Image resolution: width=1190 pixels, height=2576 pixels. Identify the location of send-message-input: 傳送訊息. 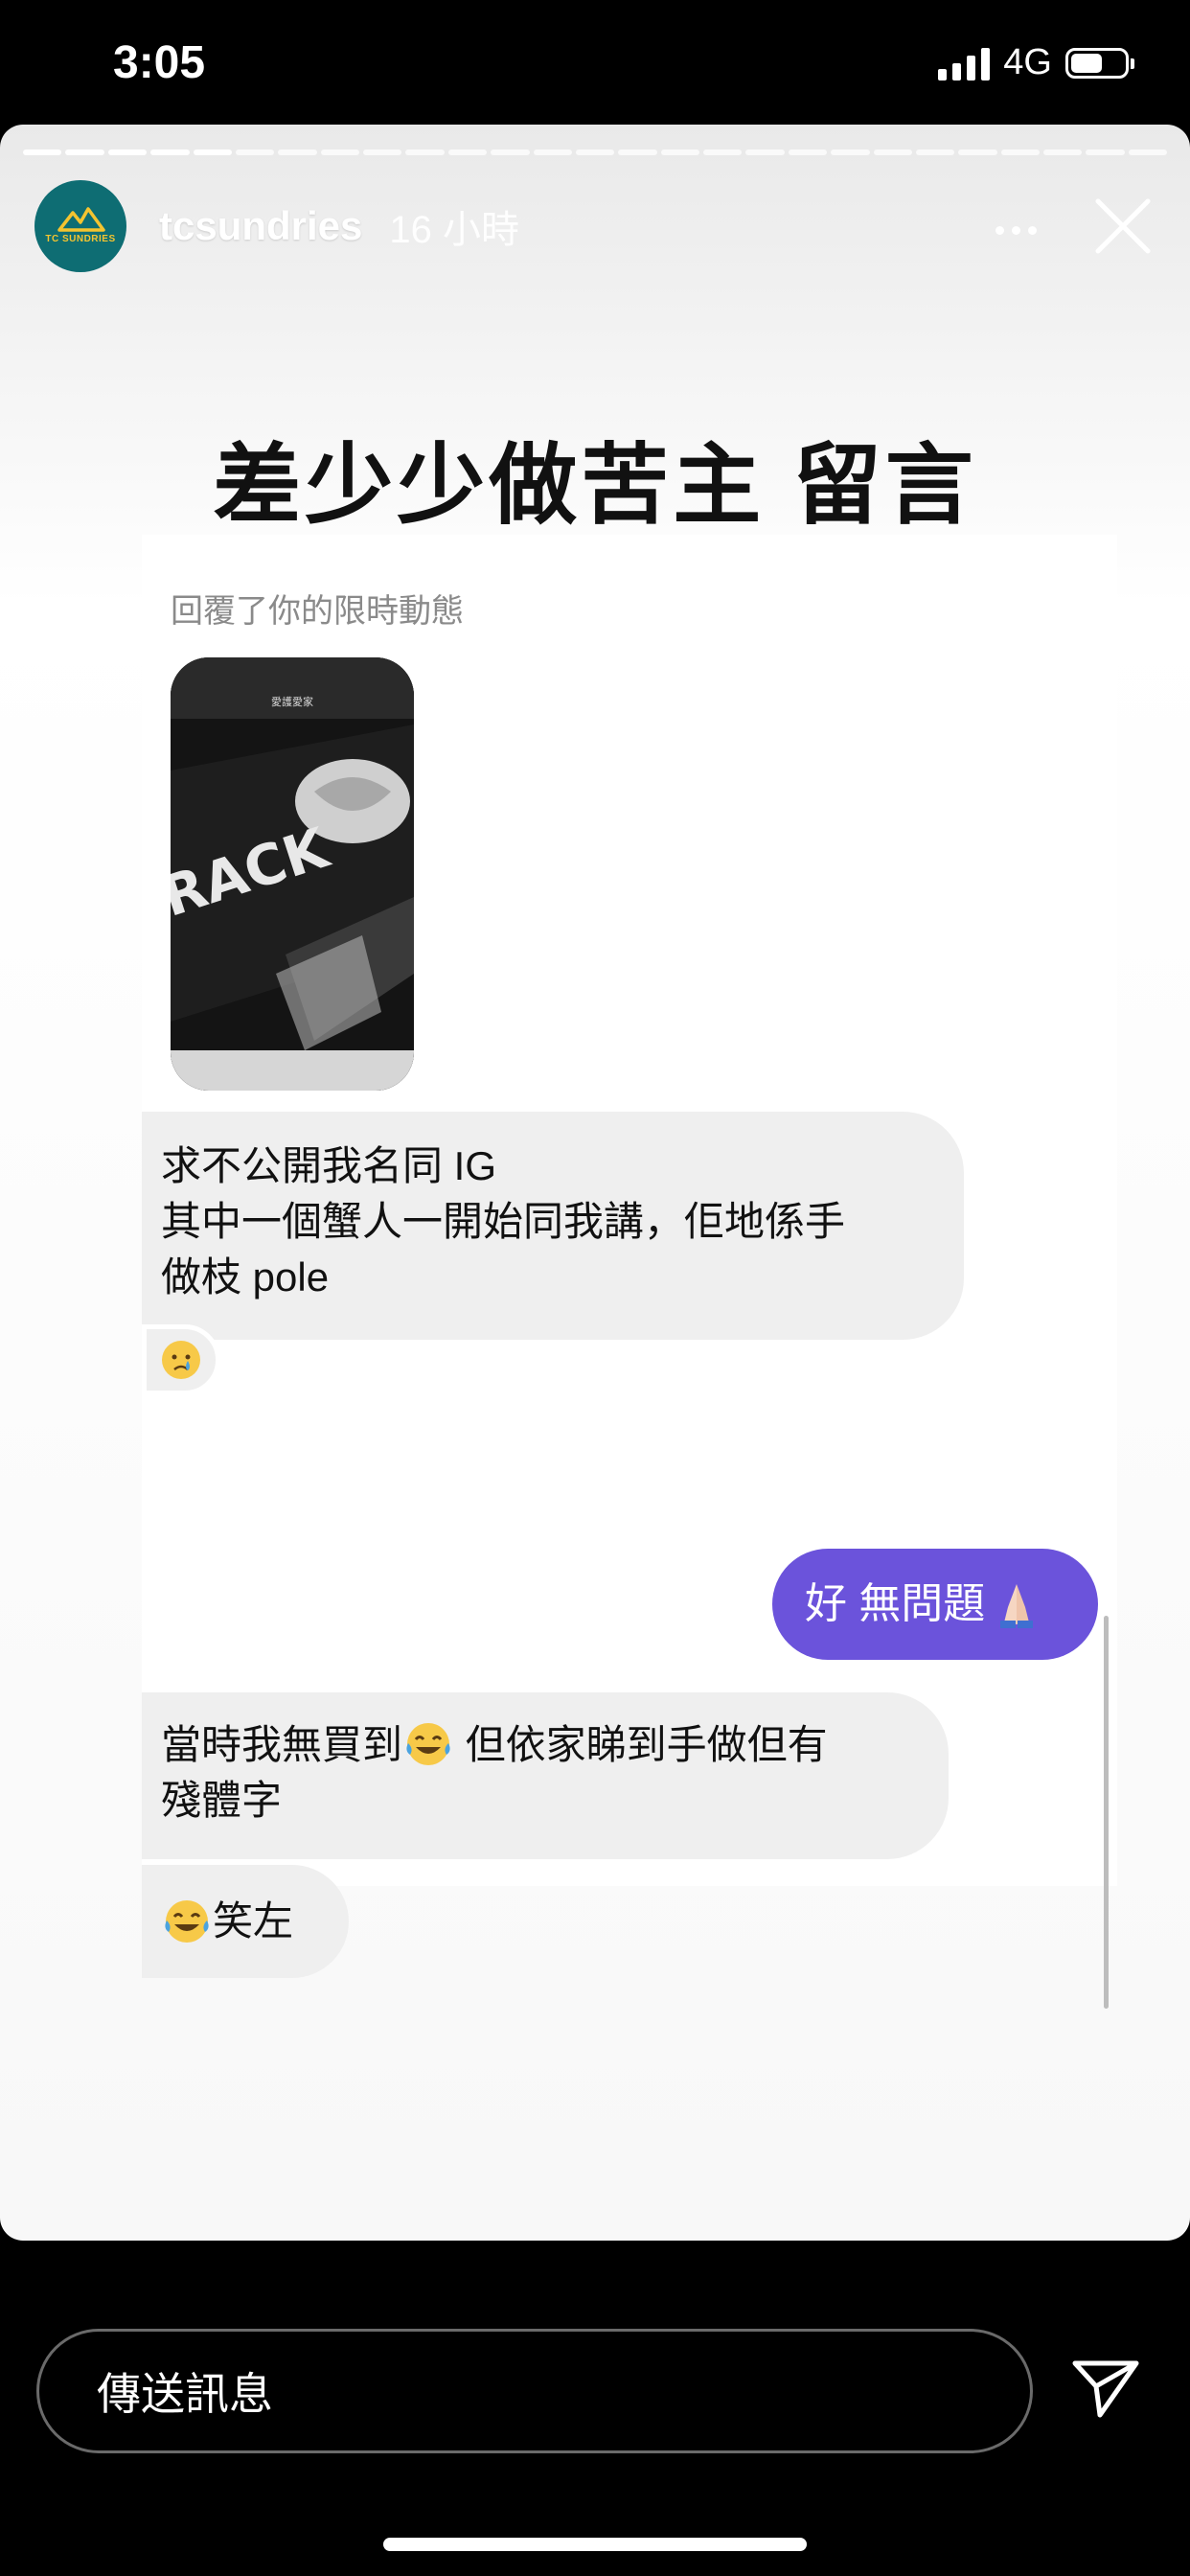
(534, 2391).